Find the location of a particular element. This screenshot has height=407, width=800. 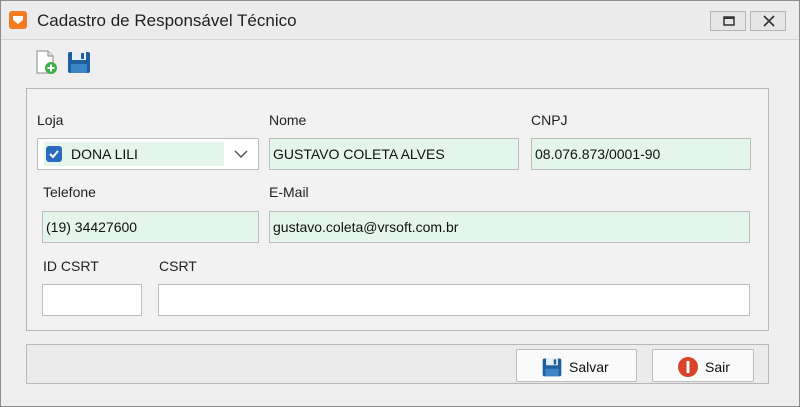

nome-label: Nome is located at coordinates (288, 120).